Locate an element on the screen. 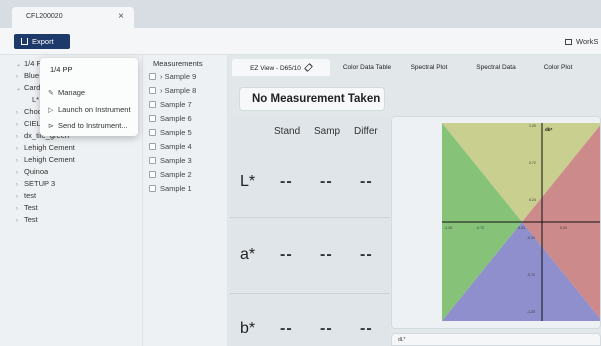 Image resolution: width=601 pixels, height=346 pixels. x-tick-label: -0.72 is located at coordinates (480, 228).